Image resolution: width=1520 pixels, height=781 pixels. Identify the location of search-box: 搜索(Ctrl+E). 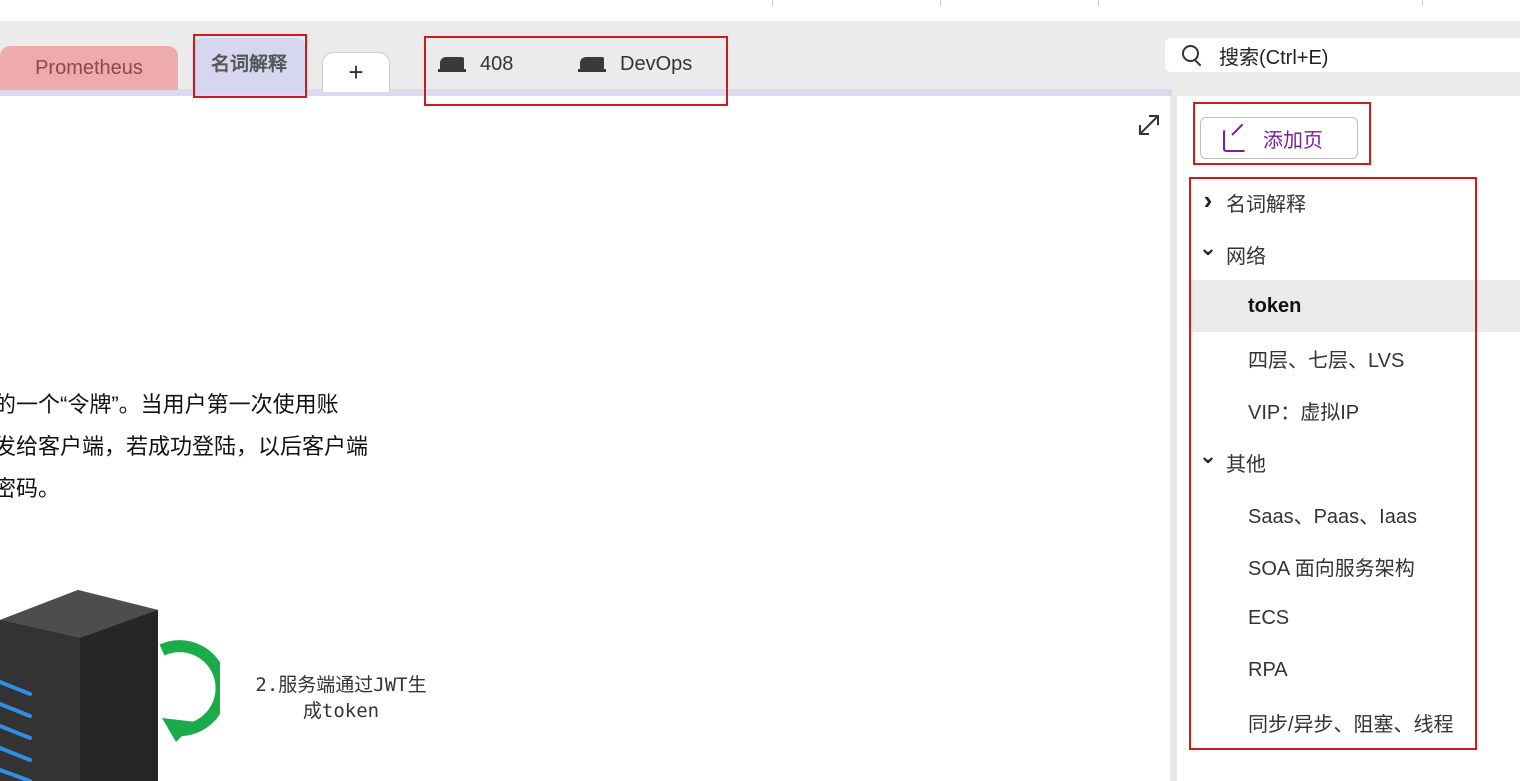
(1342, 55).